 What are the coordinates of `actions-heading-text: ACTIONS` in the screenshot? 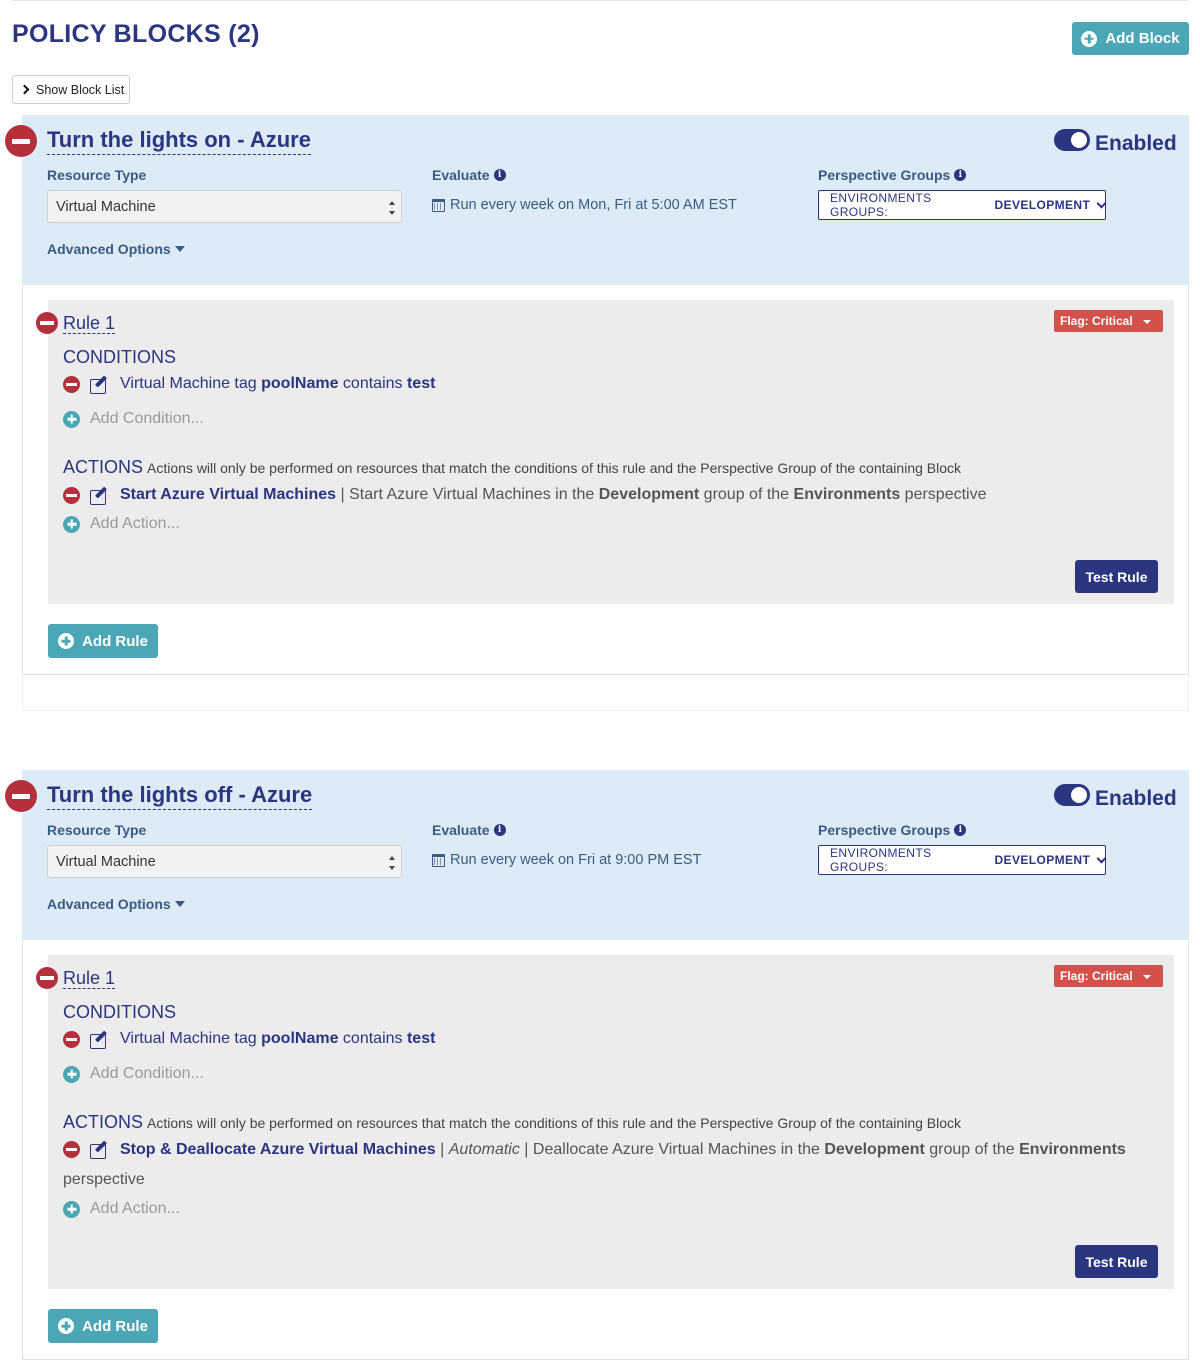 It's located at (103, 467).